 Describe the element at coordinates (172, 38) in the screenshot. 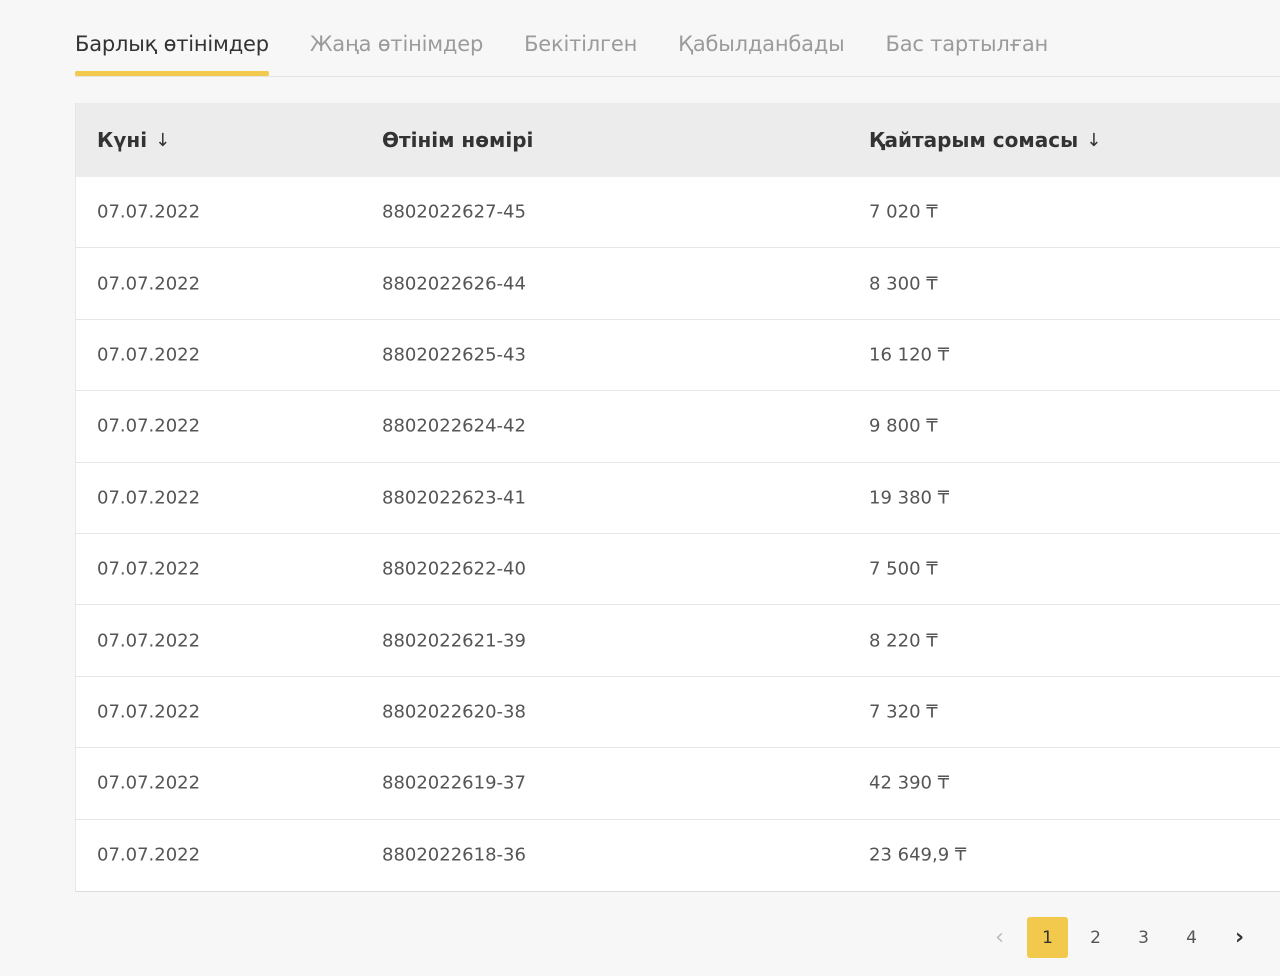

I see `tab-all-requests: Барлық өтінімдер` at that location.